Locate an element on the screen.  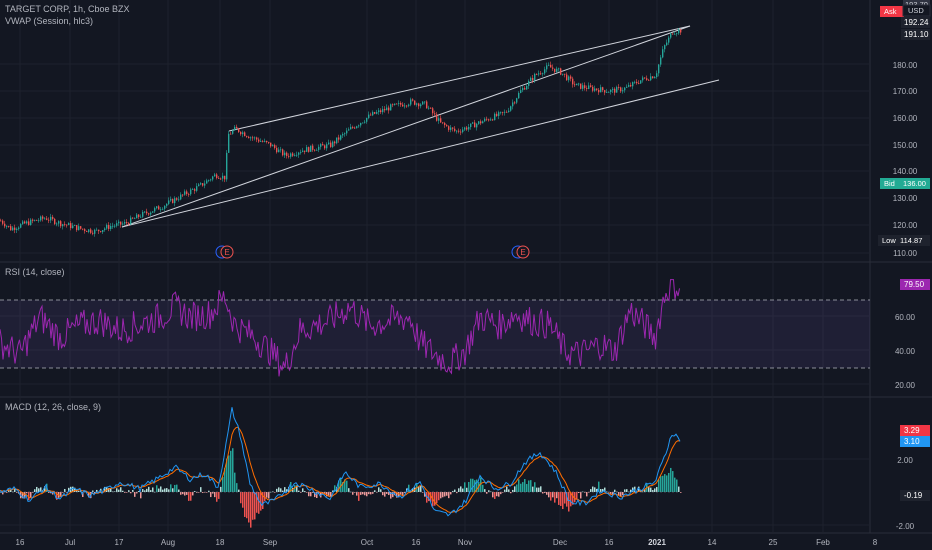
currency-label: USD is located at coordinates (916, 10).